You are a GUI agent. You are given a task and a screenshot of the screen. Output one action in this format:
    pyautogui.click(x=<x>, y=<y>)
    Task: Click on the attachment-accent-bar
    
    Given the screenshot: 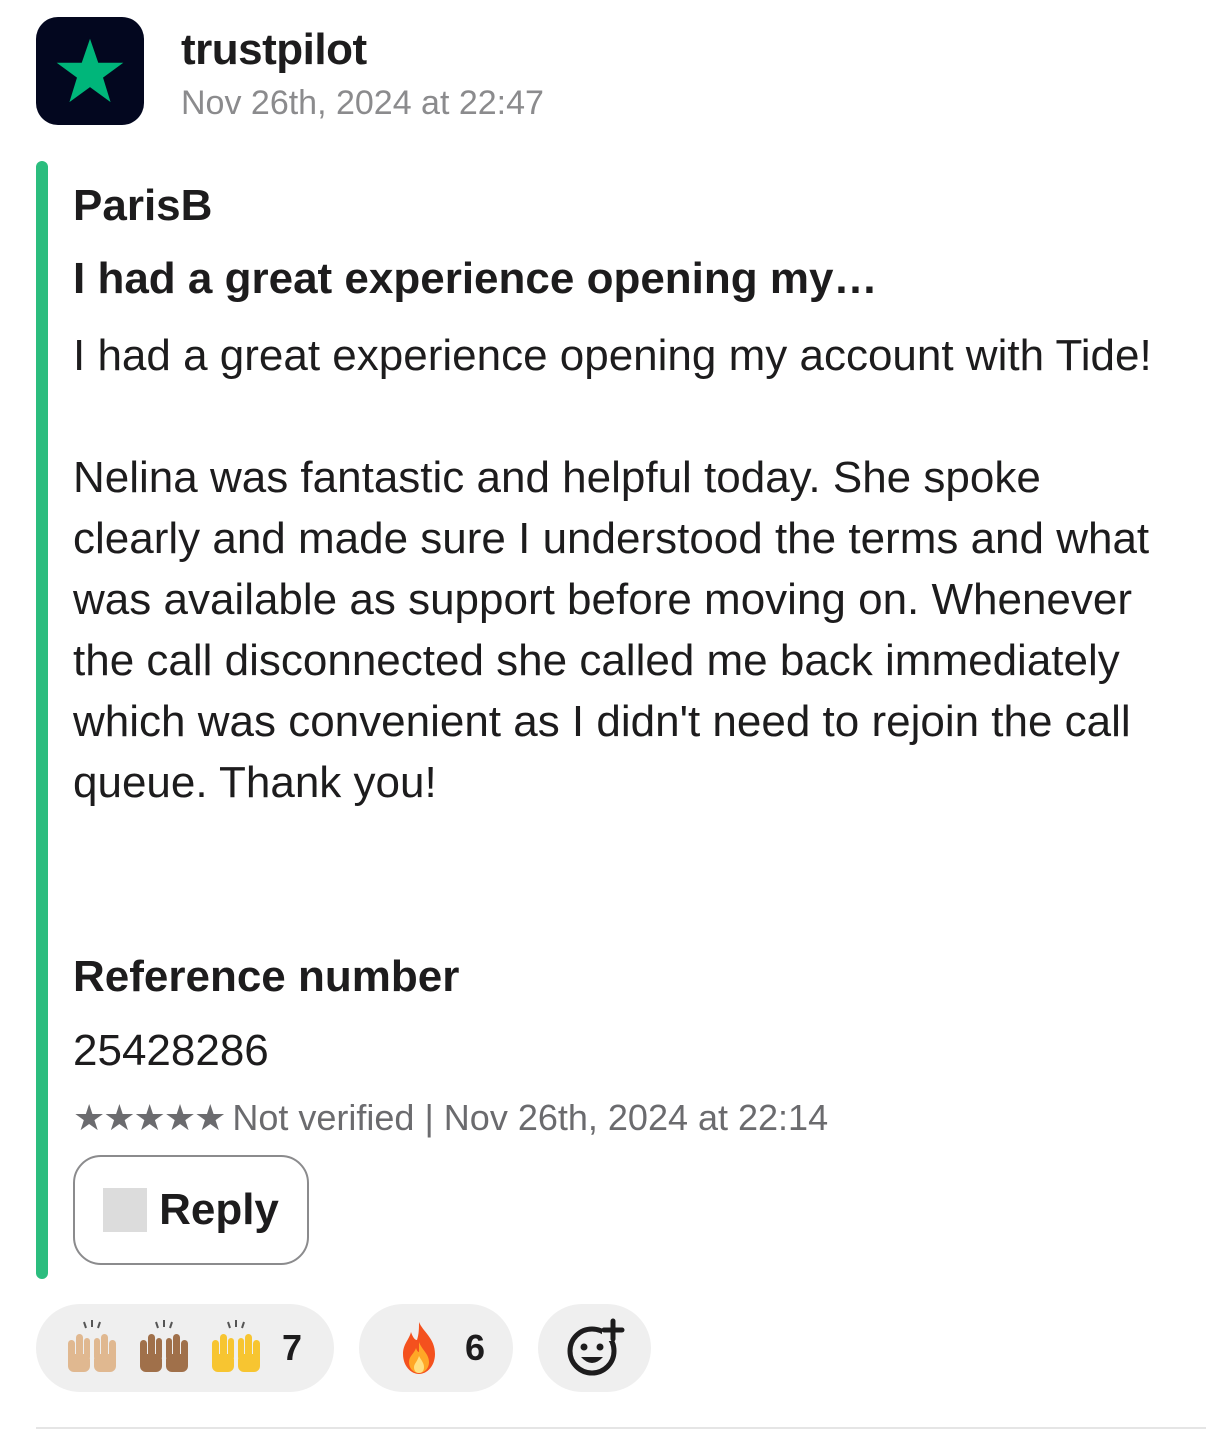 What is the action you would take?
    pyautogui.click(x=42, y=720)
    